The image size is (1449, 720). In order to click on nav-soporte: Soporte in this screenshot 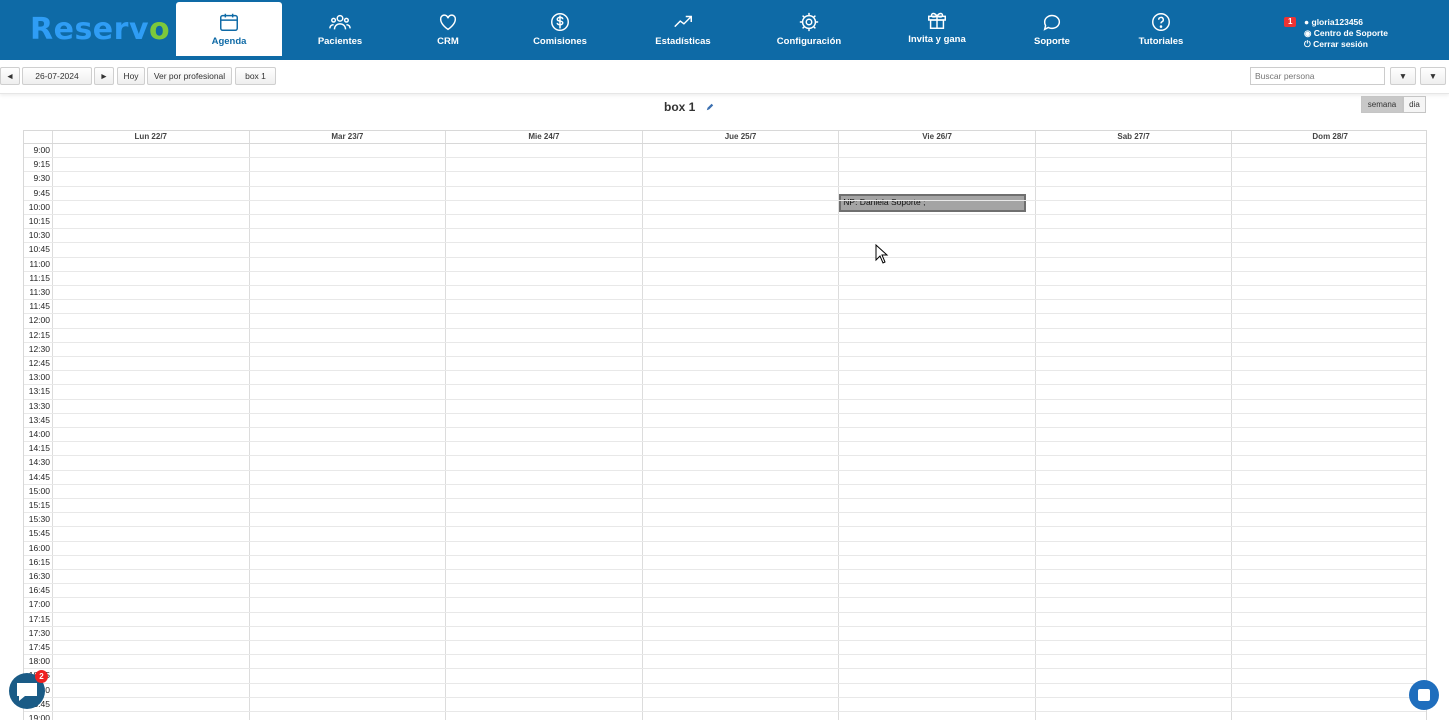, I will do `click(1052, 29)`.